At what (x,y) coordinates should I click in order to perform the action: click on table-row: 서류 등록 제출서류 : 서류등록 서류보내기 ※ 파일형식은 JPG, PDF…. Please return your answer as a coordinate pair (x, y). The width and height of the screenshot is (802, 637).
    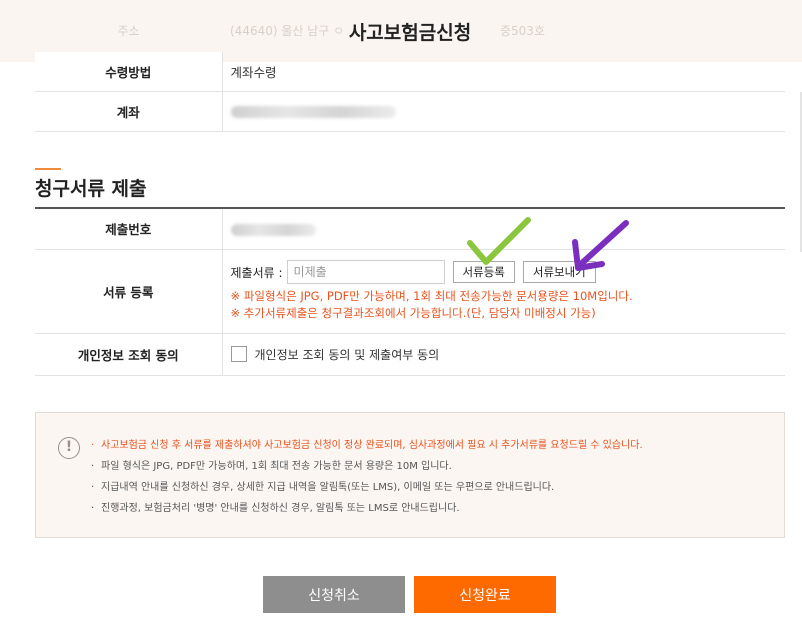
    Looking at the image, I should click on (410, 291).